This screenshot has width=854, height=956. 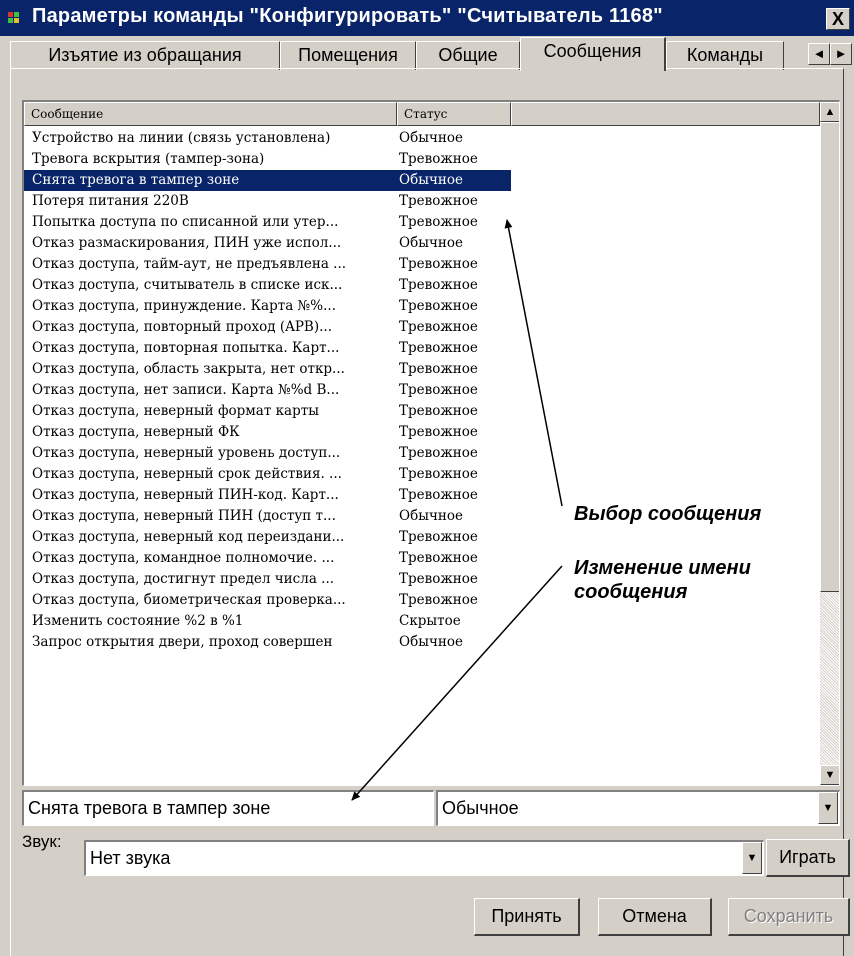 I want to click on tab-messages: Сообщения, so click(x=593, y=54).